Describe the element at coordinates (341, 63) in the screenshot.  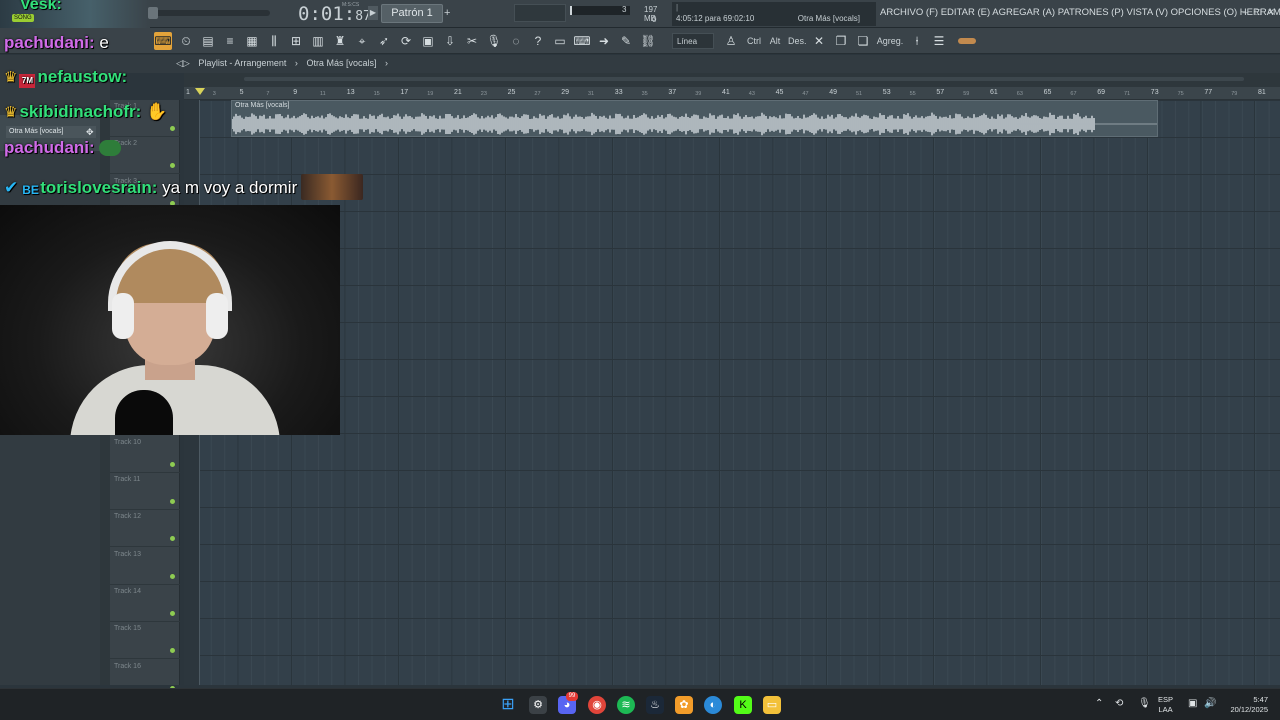
I see `breadcrumb-pattern: Otra Más [vocals]` at that location.